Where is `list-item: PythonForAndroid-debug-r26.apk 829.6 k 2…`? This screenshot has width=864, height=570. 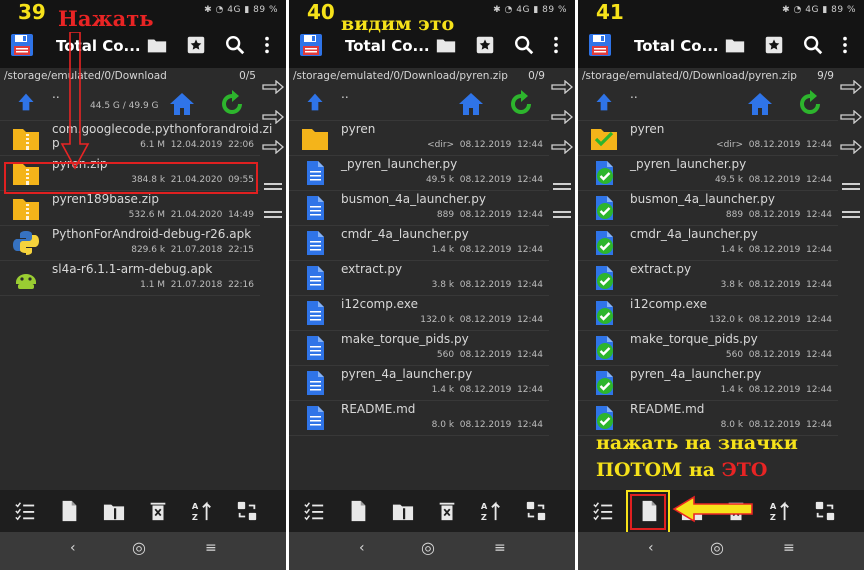 list-item: PythonForAndroid-debug-r26.apk 829.6 k 2… is located at coordinates (130, 243).